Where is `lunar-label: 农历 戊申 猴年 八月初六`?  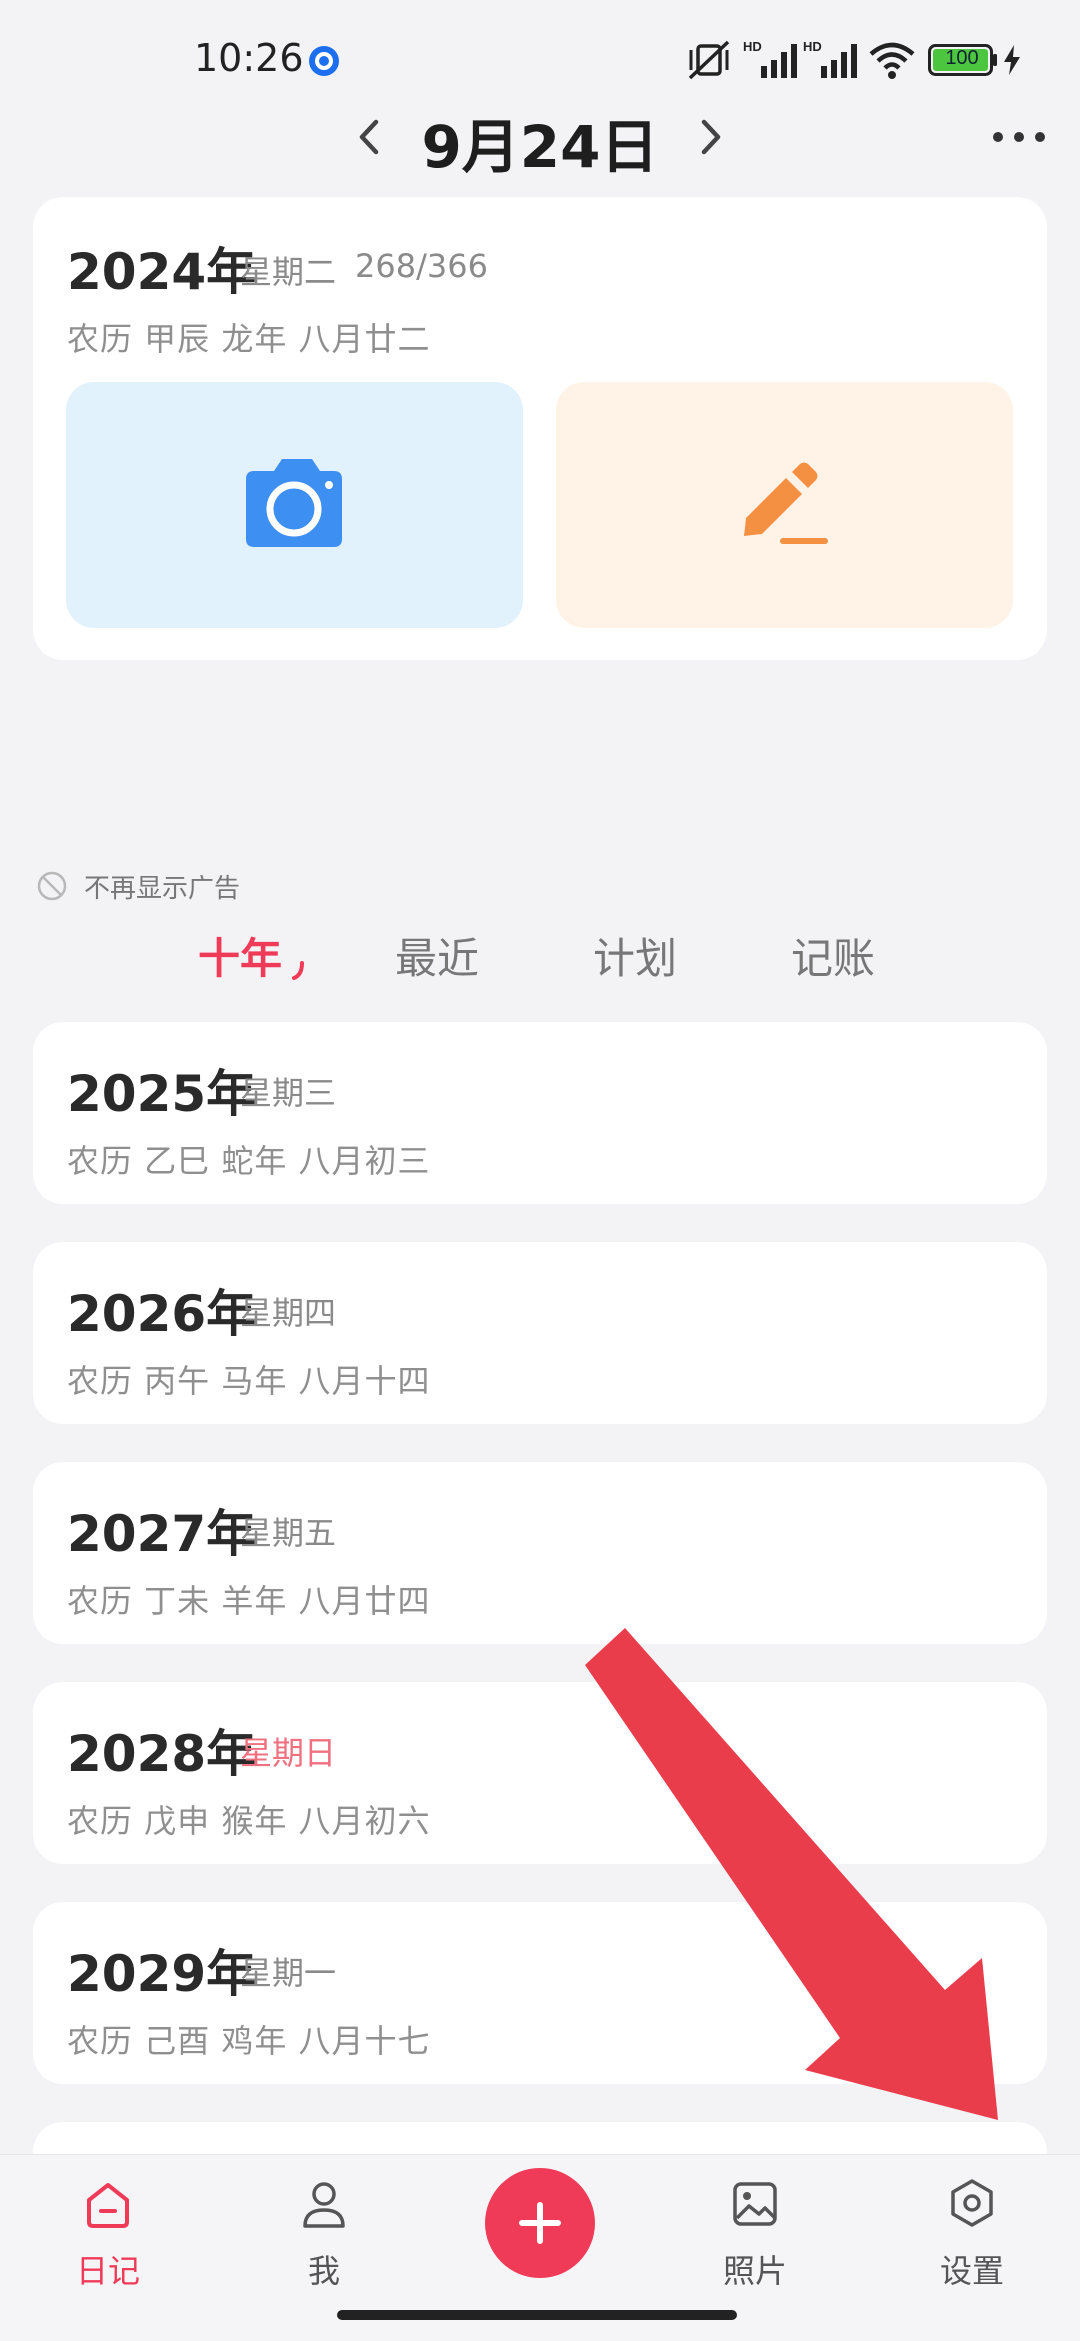 lunar-label: 农历 戊申 猴年 八月初六 is located at coordinates (249, 1821).